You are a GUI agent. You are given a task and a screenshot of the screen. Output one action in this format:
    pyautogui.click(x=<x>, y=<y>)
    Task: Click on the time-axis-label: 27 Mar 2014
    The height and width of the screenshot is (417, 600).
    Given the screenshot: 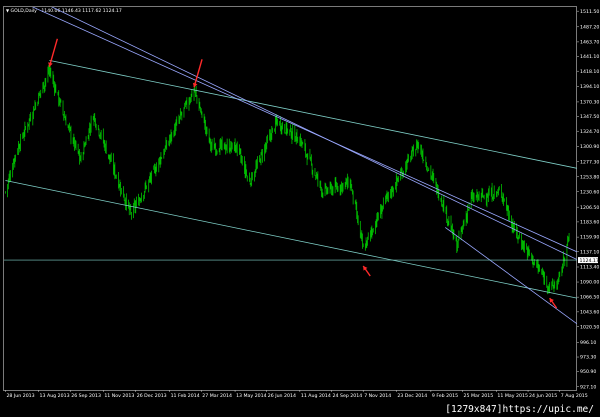 What is the action you would take?
    pyautogui.click(x=217, y=396)
    